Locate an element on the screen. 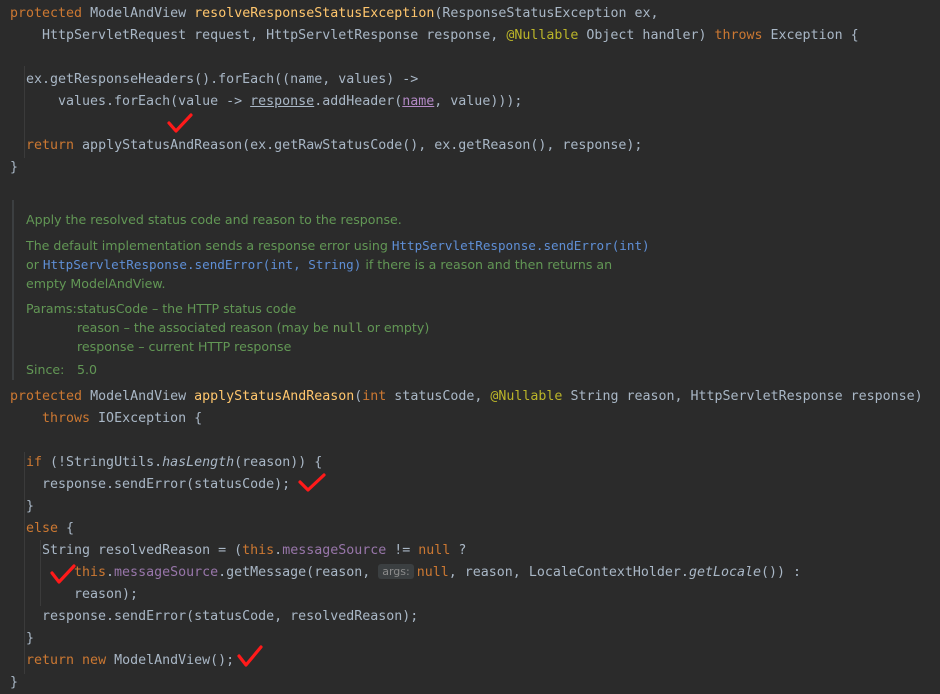 Image resolution: width=940 pixels, height=694 pixels. code-line-23: } is located at coordinates (14, 682).